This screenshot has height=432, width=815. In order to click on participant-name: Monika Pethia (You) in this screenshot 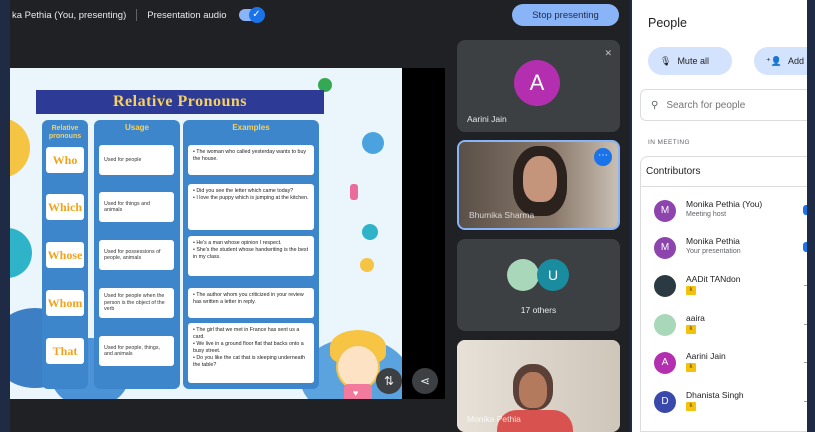, I will do `click(724, 204)`.